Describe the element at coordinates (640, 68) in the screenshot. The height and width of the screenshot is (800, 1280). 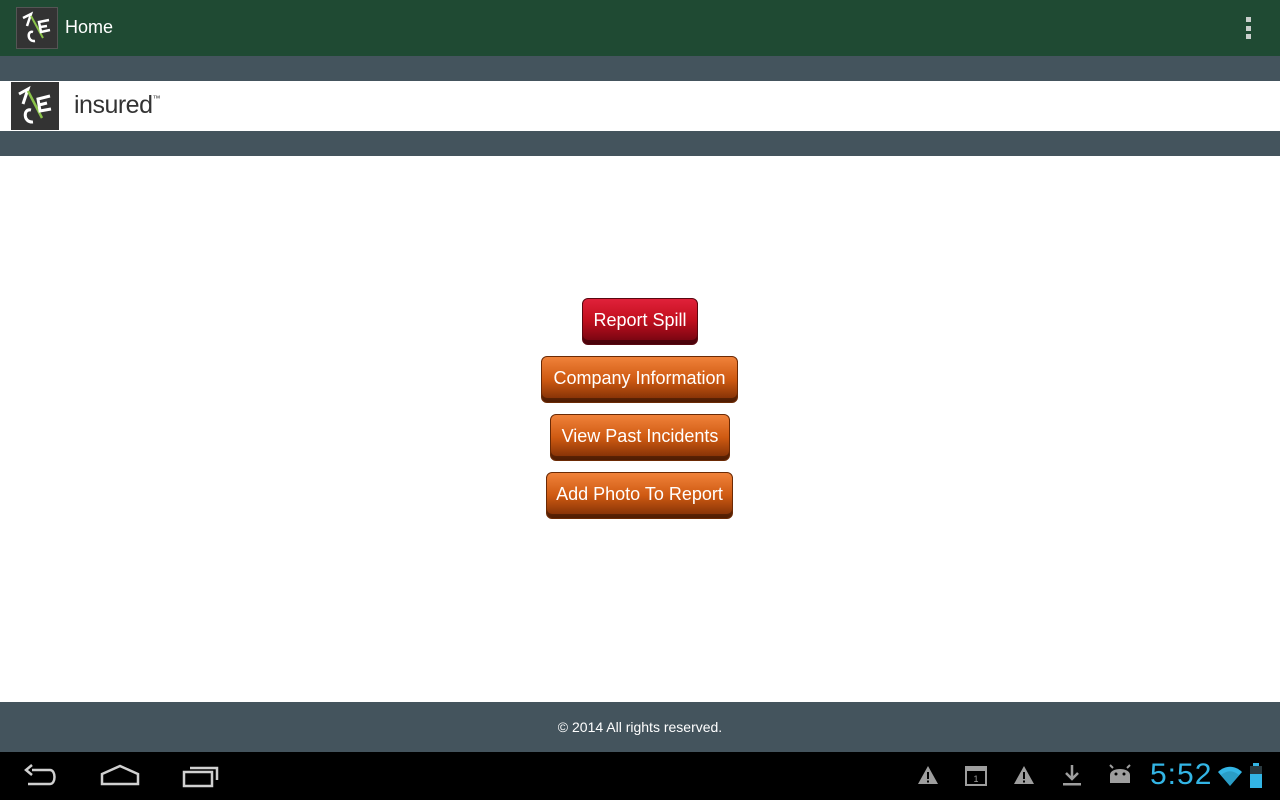
I see `header-band-top` at that location.